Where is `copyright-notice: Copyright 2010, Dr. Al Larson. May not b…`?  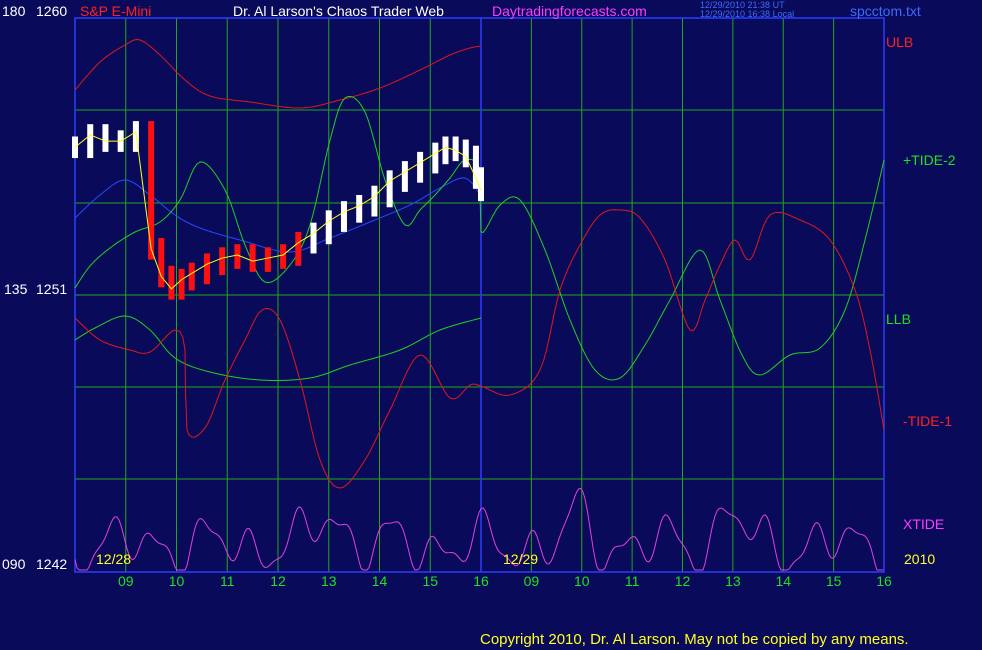
copyright-notice: Copyright 2010, Dr. Al Larson. May not b… is located at coordinates (694, 639).